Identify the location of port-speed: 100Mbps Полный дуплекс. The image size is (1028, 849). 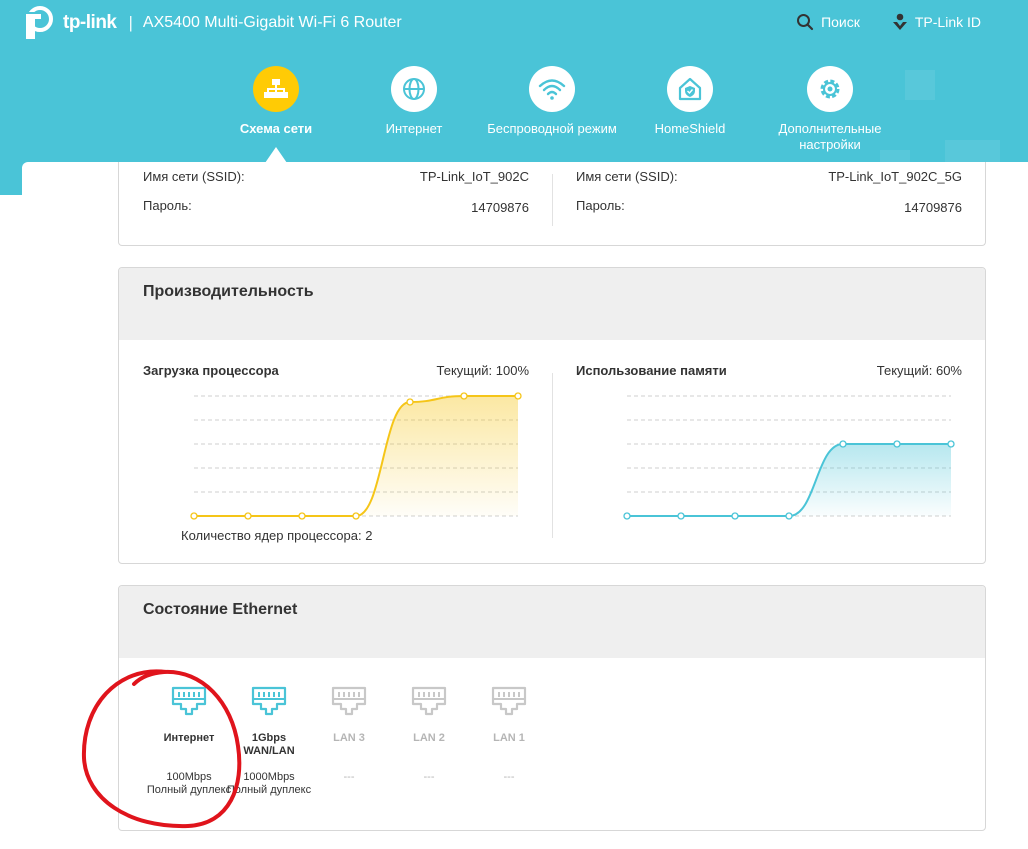
(189, 784).